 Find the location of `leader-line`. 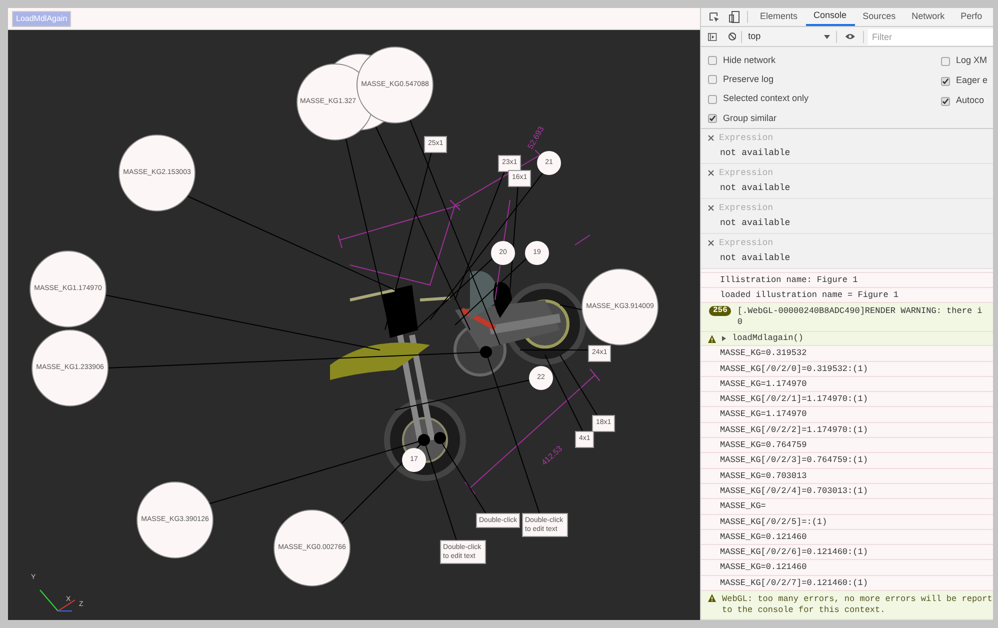

leader-line is located at coordinates (572, 307).